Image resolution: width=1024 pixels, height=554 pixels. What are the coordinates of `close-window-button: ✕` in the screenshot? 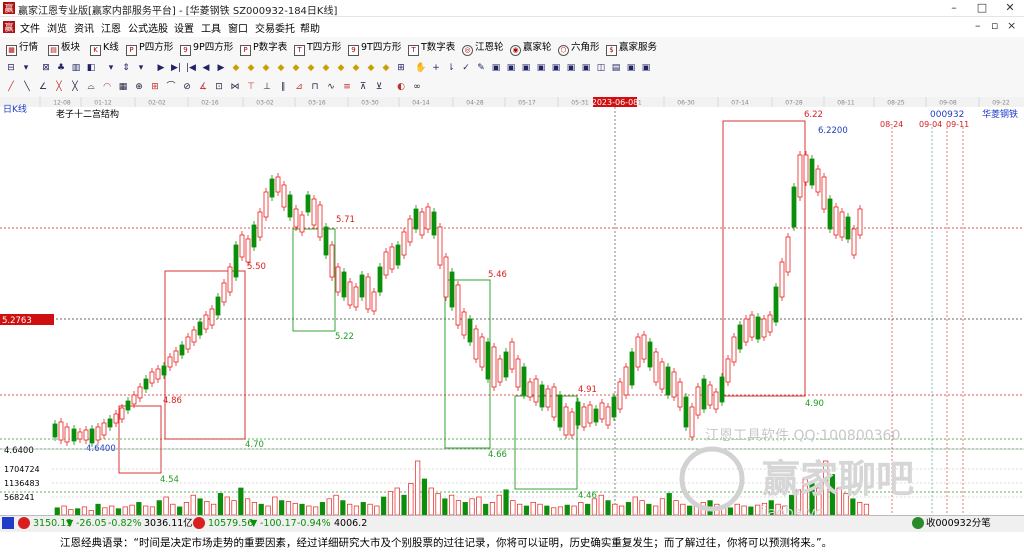 It's located at (1010, 8).